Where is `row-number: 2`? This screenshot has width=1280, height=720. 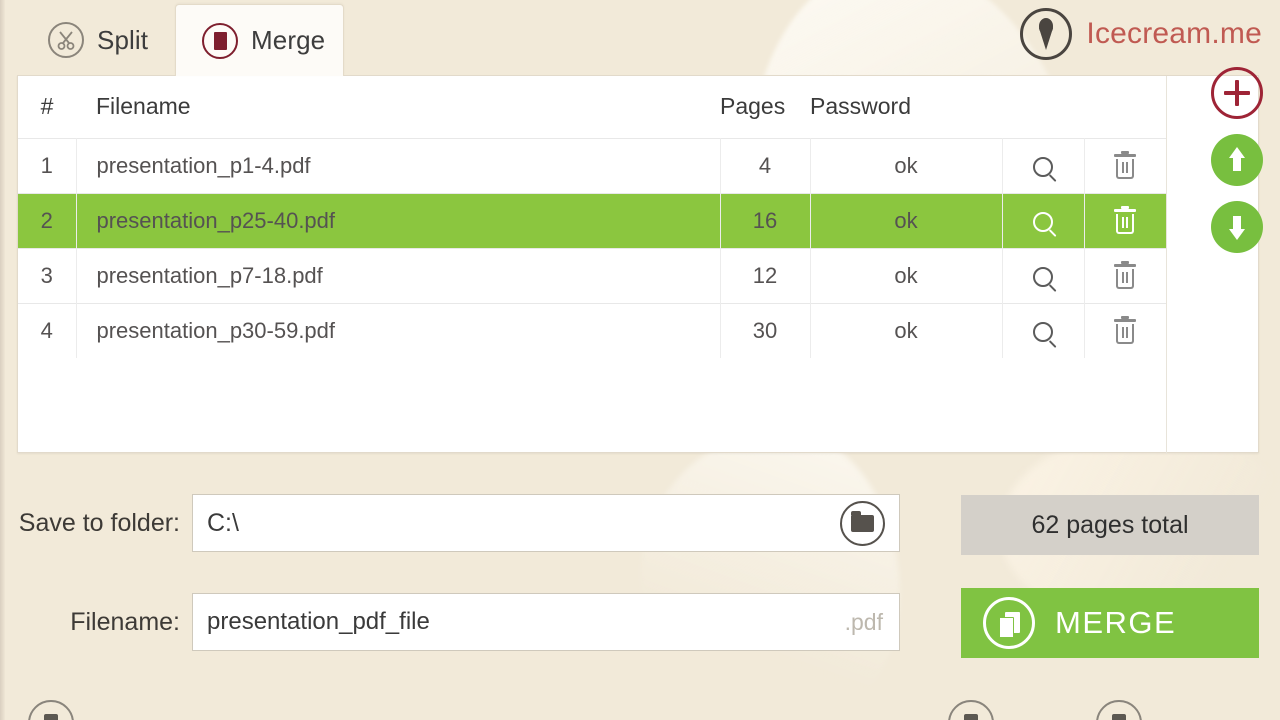
row-number: 2 is located at coordinates (47, 220).